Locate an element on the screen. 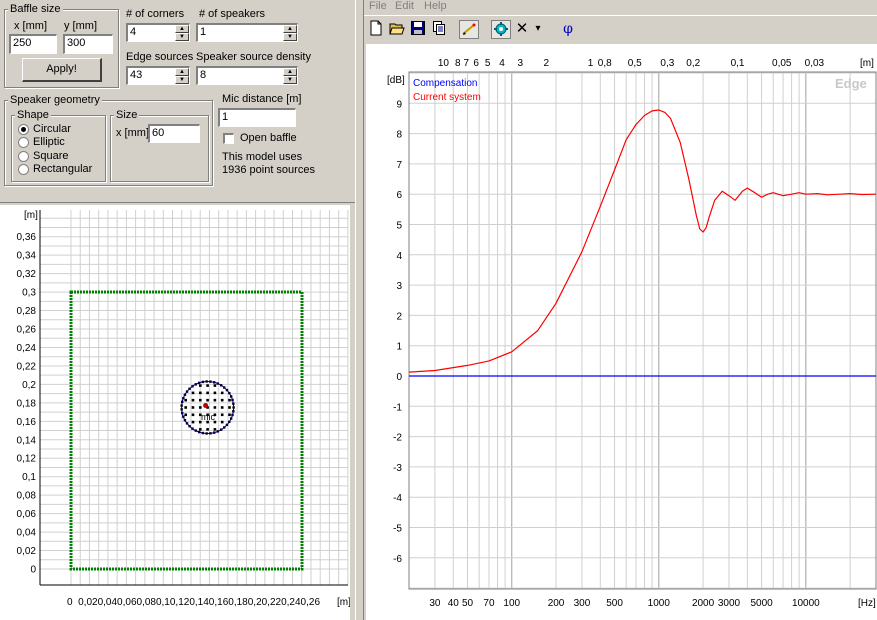 The width and height of the screenshot is (877, 620). baffle-y-tick-label: 0,22 is located at coordinates (27, 366).